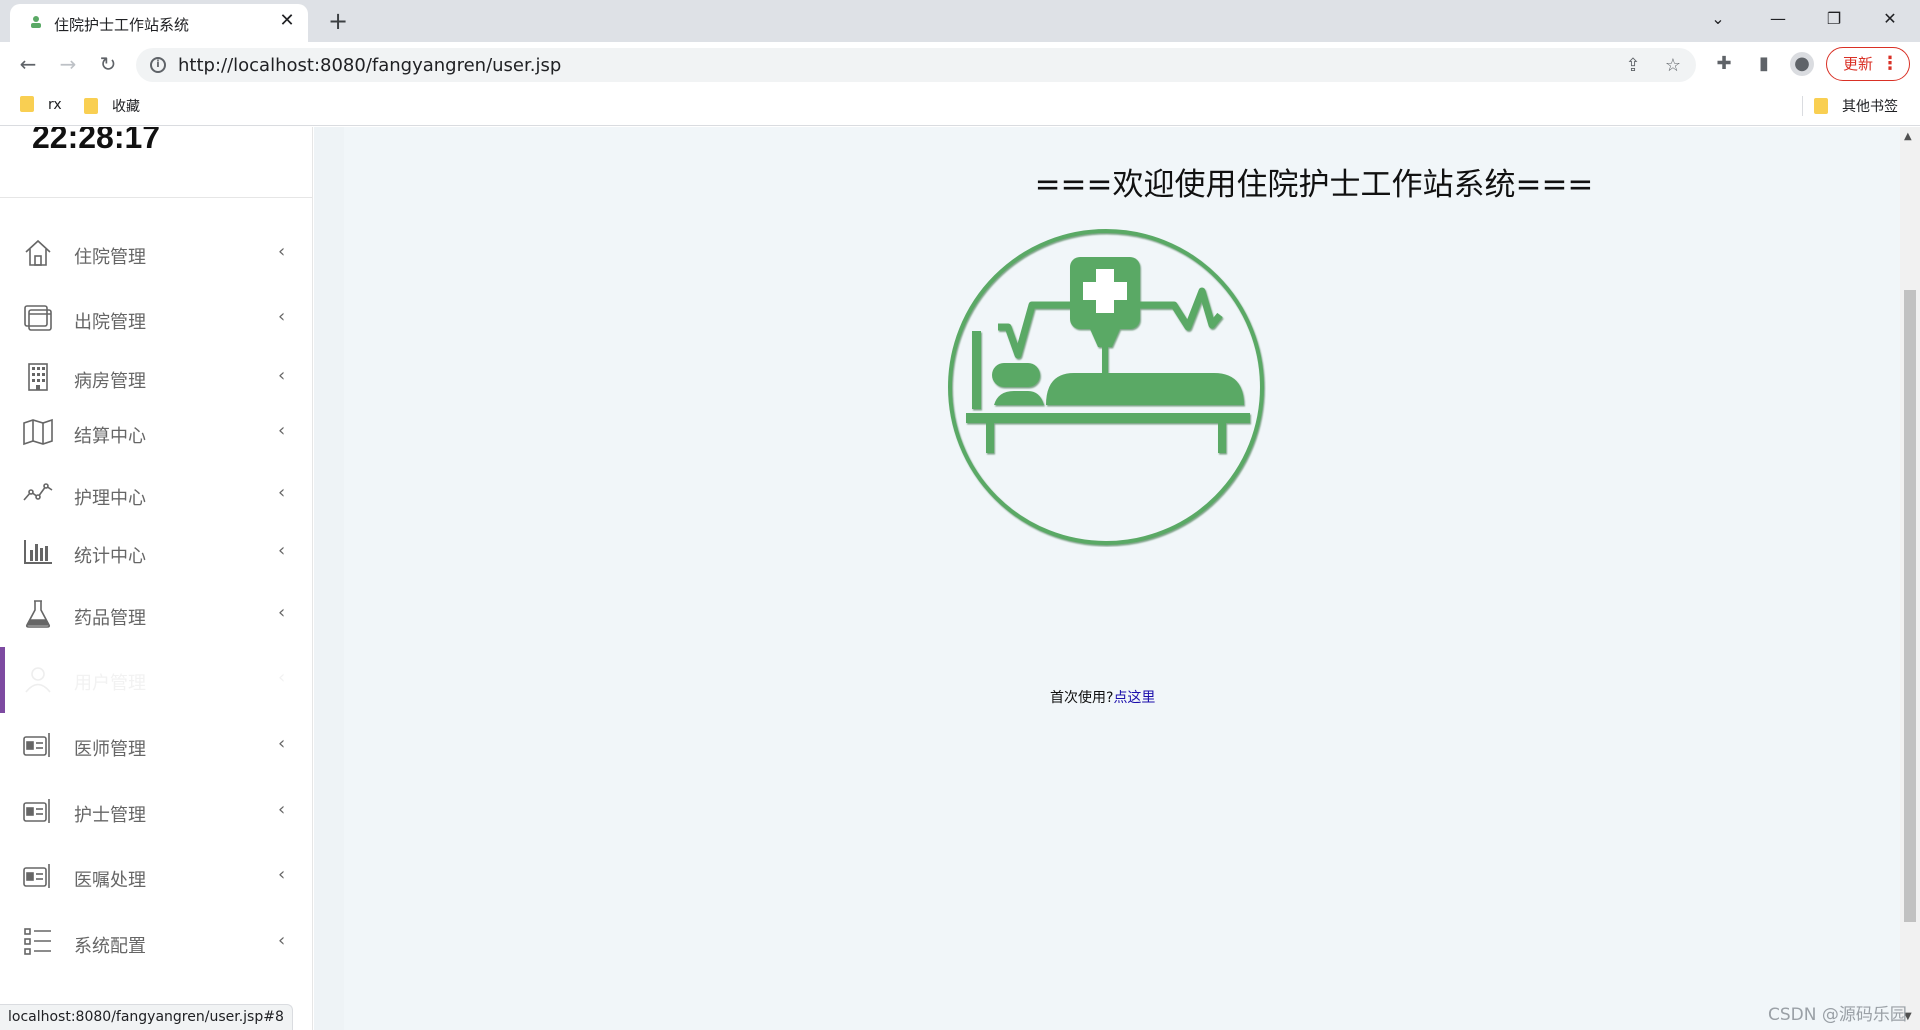 The height and width of the screenshot is (1030, 1920). I want to click on first-use-text: 首次使用?, so click(1082, 698).